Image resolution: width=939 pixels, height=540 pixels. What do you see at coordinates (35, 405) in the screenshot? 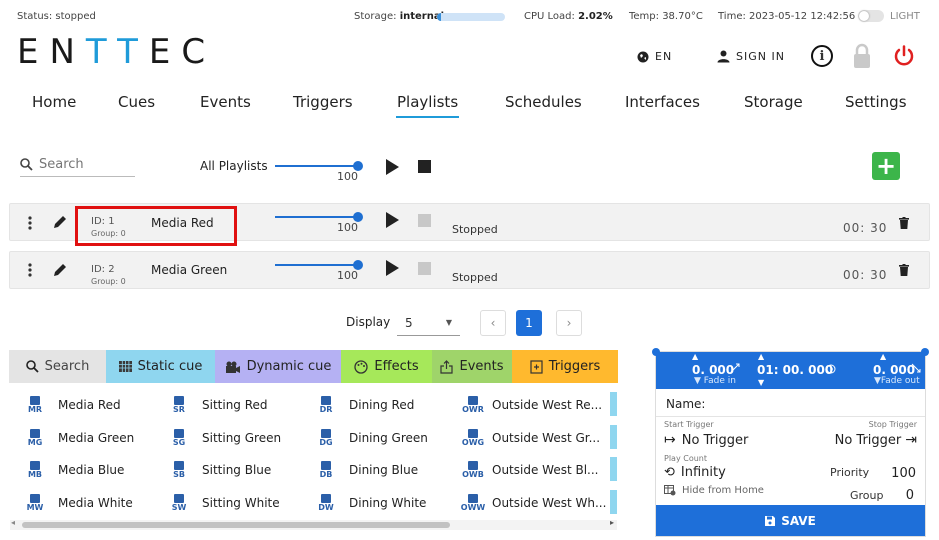
I see `cue-icon: MR` at bounding box center [35, 405].